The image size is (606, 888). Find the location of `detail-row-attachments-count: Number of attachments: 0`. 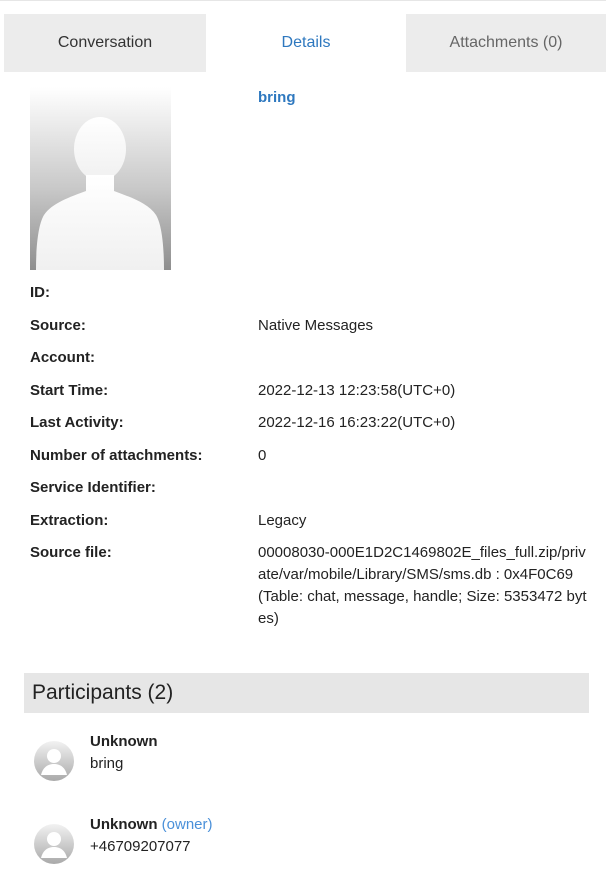

detail-row-attachments-count: Number of attachments: 0 is located at coordinates (315, 456).